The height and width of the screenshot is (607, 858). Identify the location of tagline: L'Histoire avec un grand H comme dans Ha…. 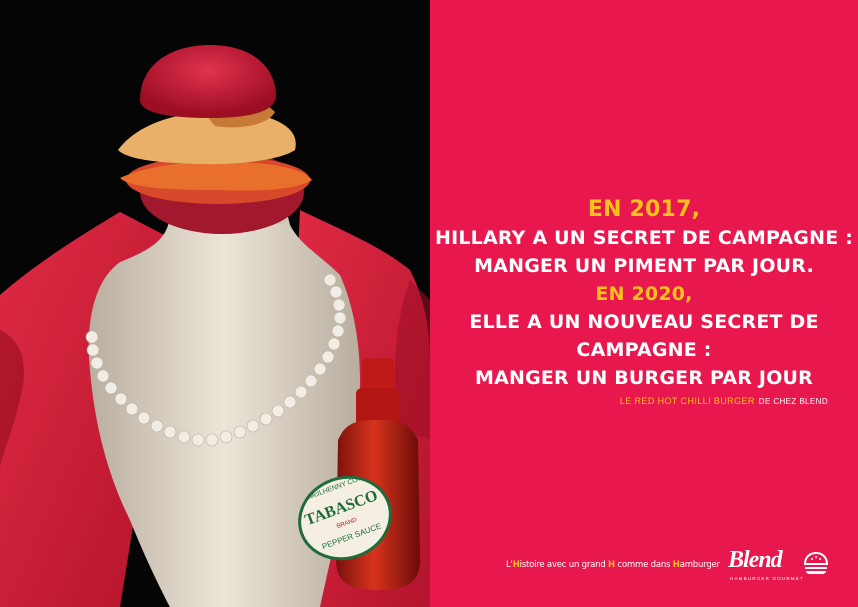
(613, 565).